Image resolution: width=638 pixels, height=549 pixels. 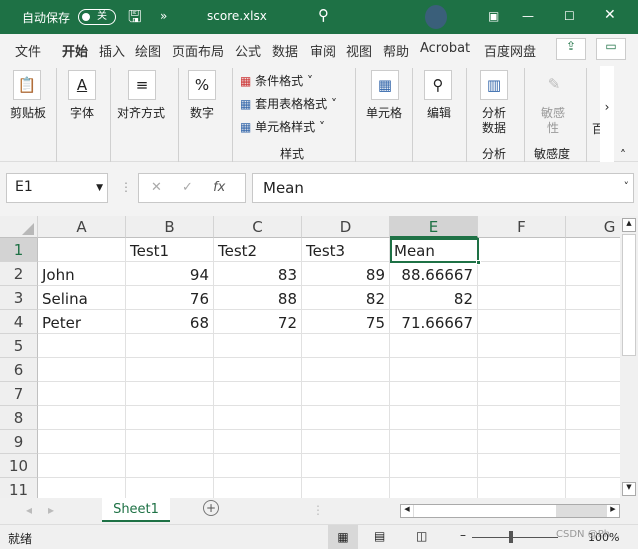 I want to click on prev-sheet-icon: ◂, so click(x=29, y=510).